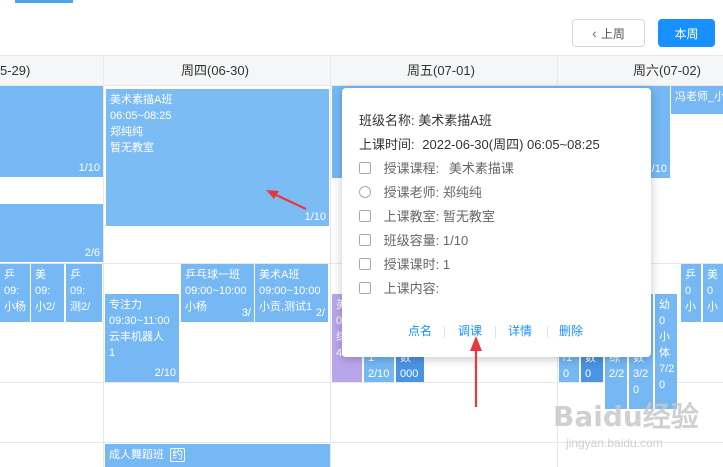  Describe the element at coordinates (444, 332) in the screenshot. I see `action-separator` at that location.